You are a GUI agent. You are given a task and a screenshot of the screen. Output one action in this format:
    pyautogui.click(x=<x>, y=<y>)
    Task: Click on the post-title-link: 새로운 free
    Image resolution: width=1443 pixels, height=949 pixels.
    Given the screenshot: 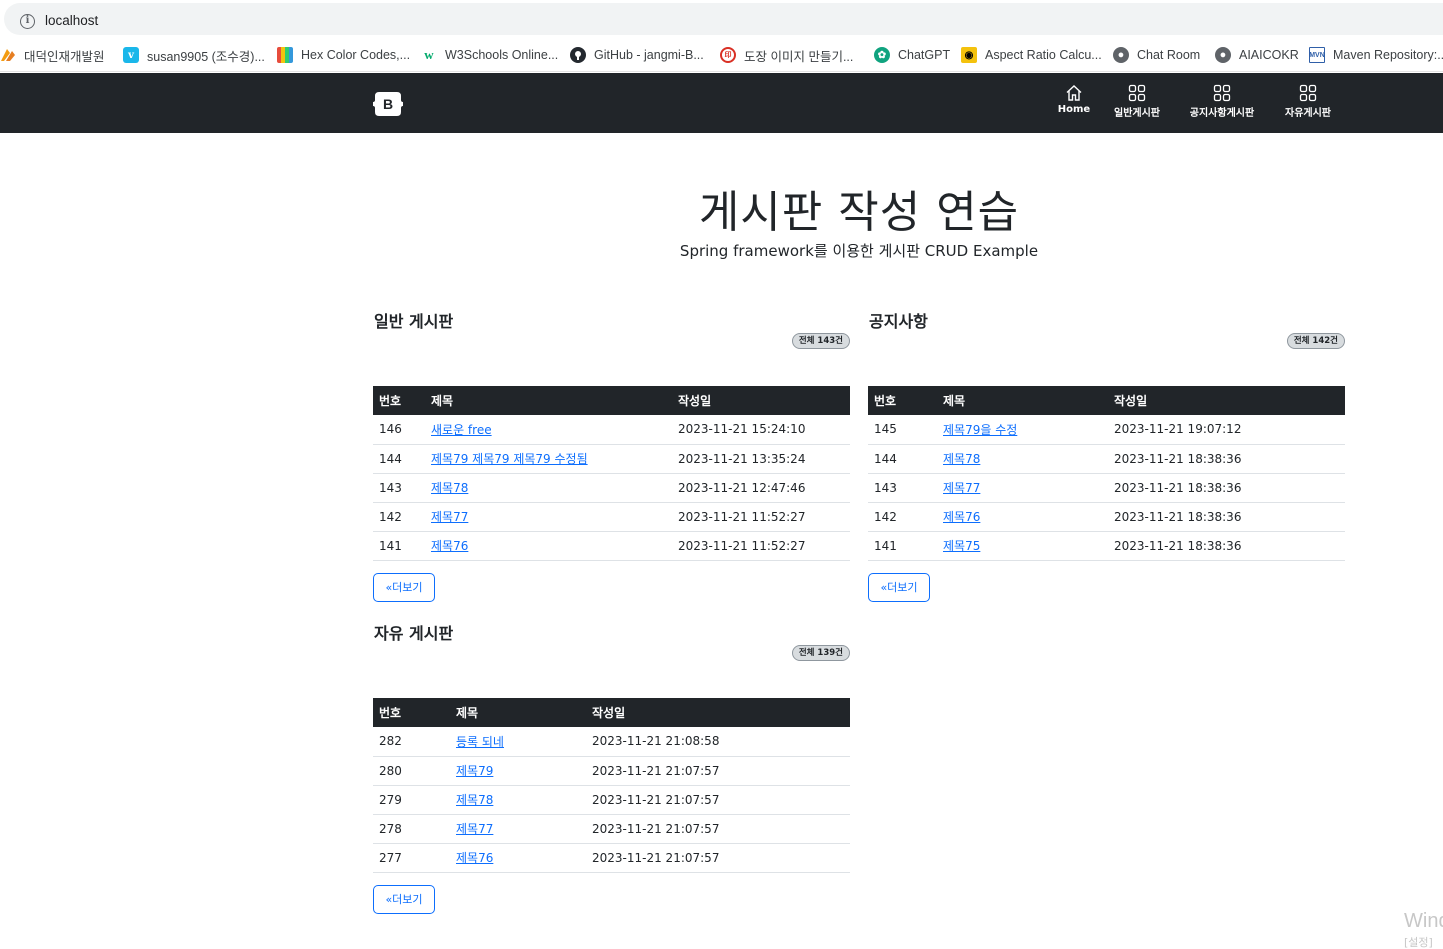 What is the action you would take?
    pyautogui.click(x=461, y=430)
    